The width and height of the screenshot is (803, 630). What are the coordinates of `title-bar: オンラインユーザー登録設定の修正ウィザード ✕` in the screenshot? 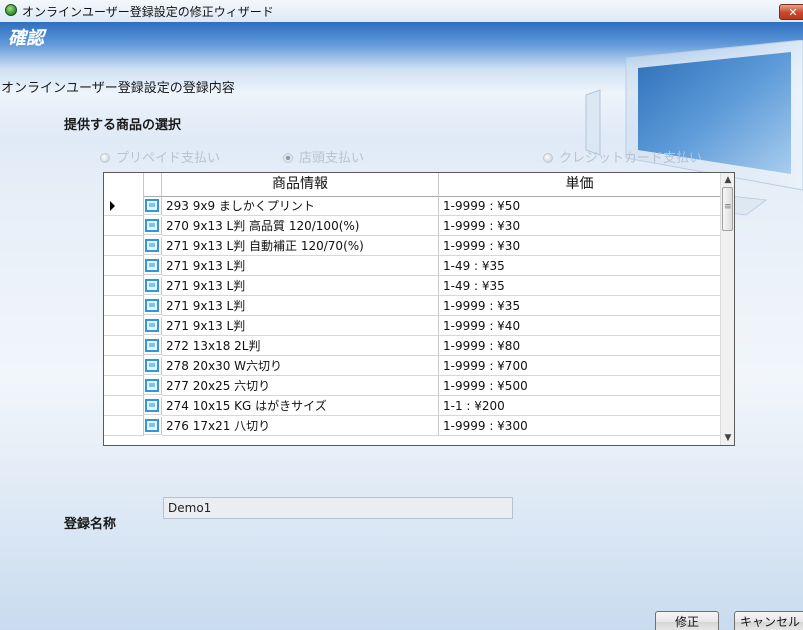 It's located at (401, 11).